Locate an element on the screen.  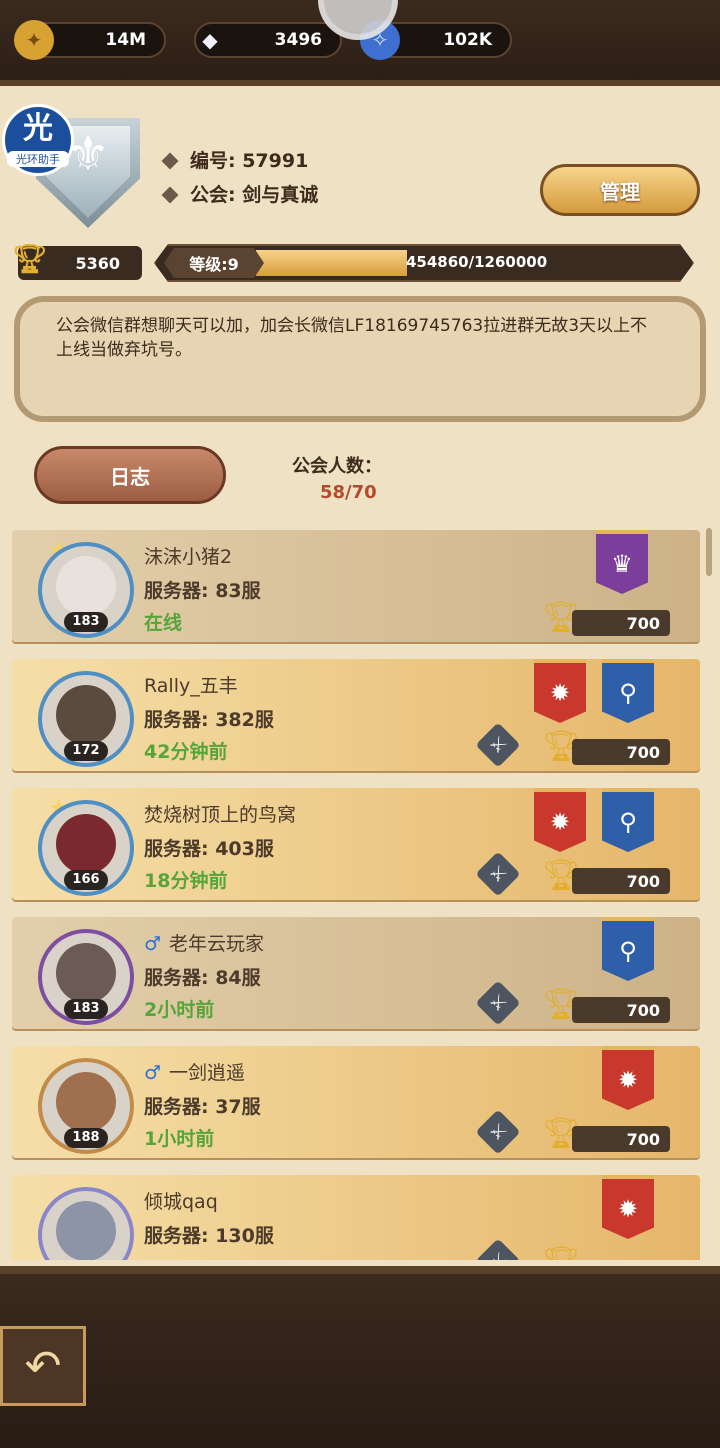
member-level: 166 is located at coordinates (86, 880).